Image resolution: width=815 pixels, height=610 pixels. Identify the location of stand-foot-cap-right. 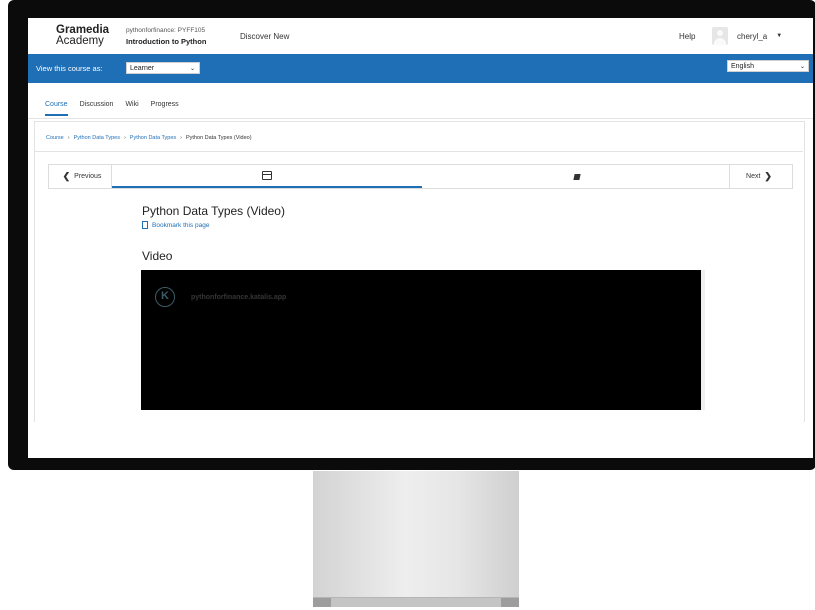
(510, 602).